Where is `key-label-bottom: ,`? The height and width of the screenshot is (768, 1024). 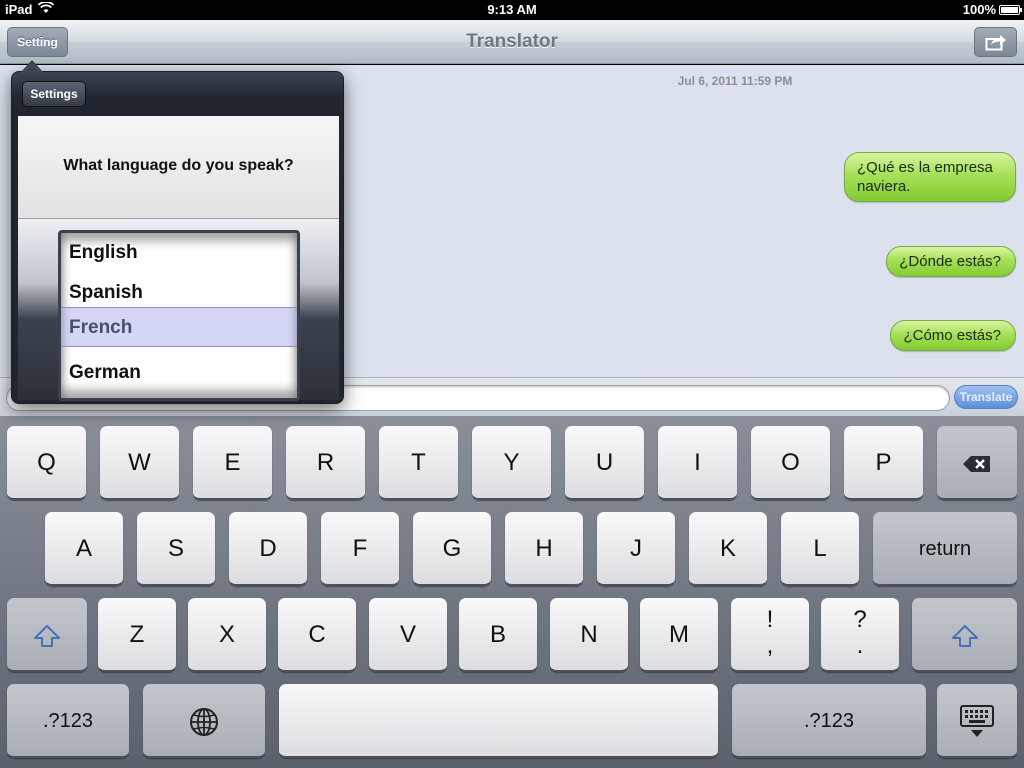
key-label-bottom: , is located at coordinates (770, 645).